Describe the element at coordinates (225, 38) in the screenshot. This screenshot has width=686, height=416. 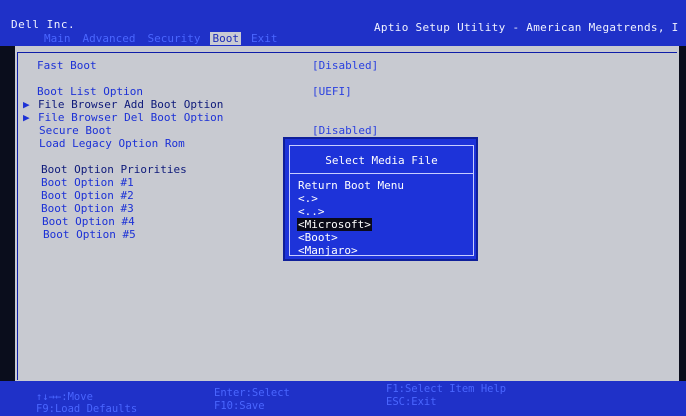
I see `tab-boot: Boot` at that location.